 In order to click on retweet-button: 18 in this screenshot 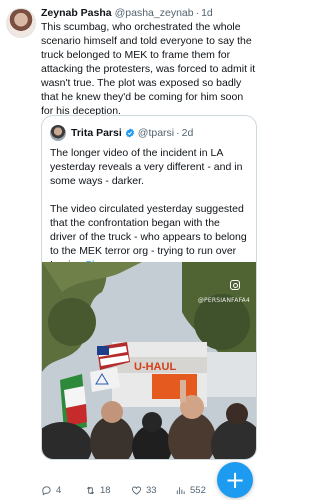, I will do `click(108, 490)`.